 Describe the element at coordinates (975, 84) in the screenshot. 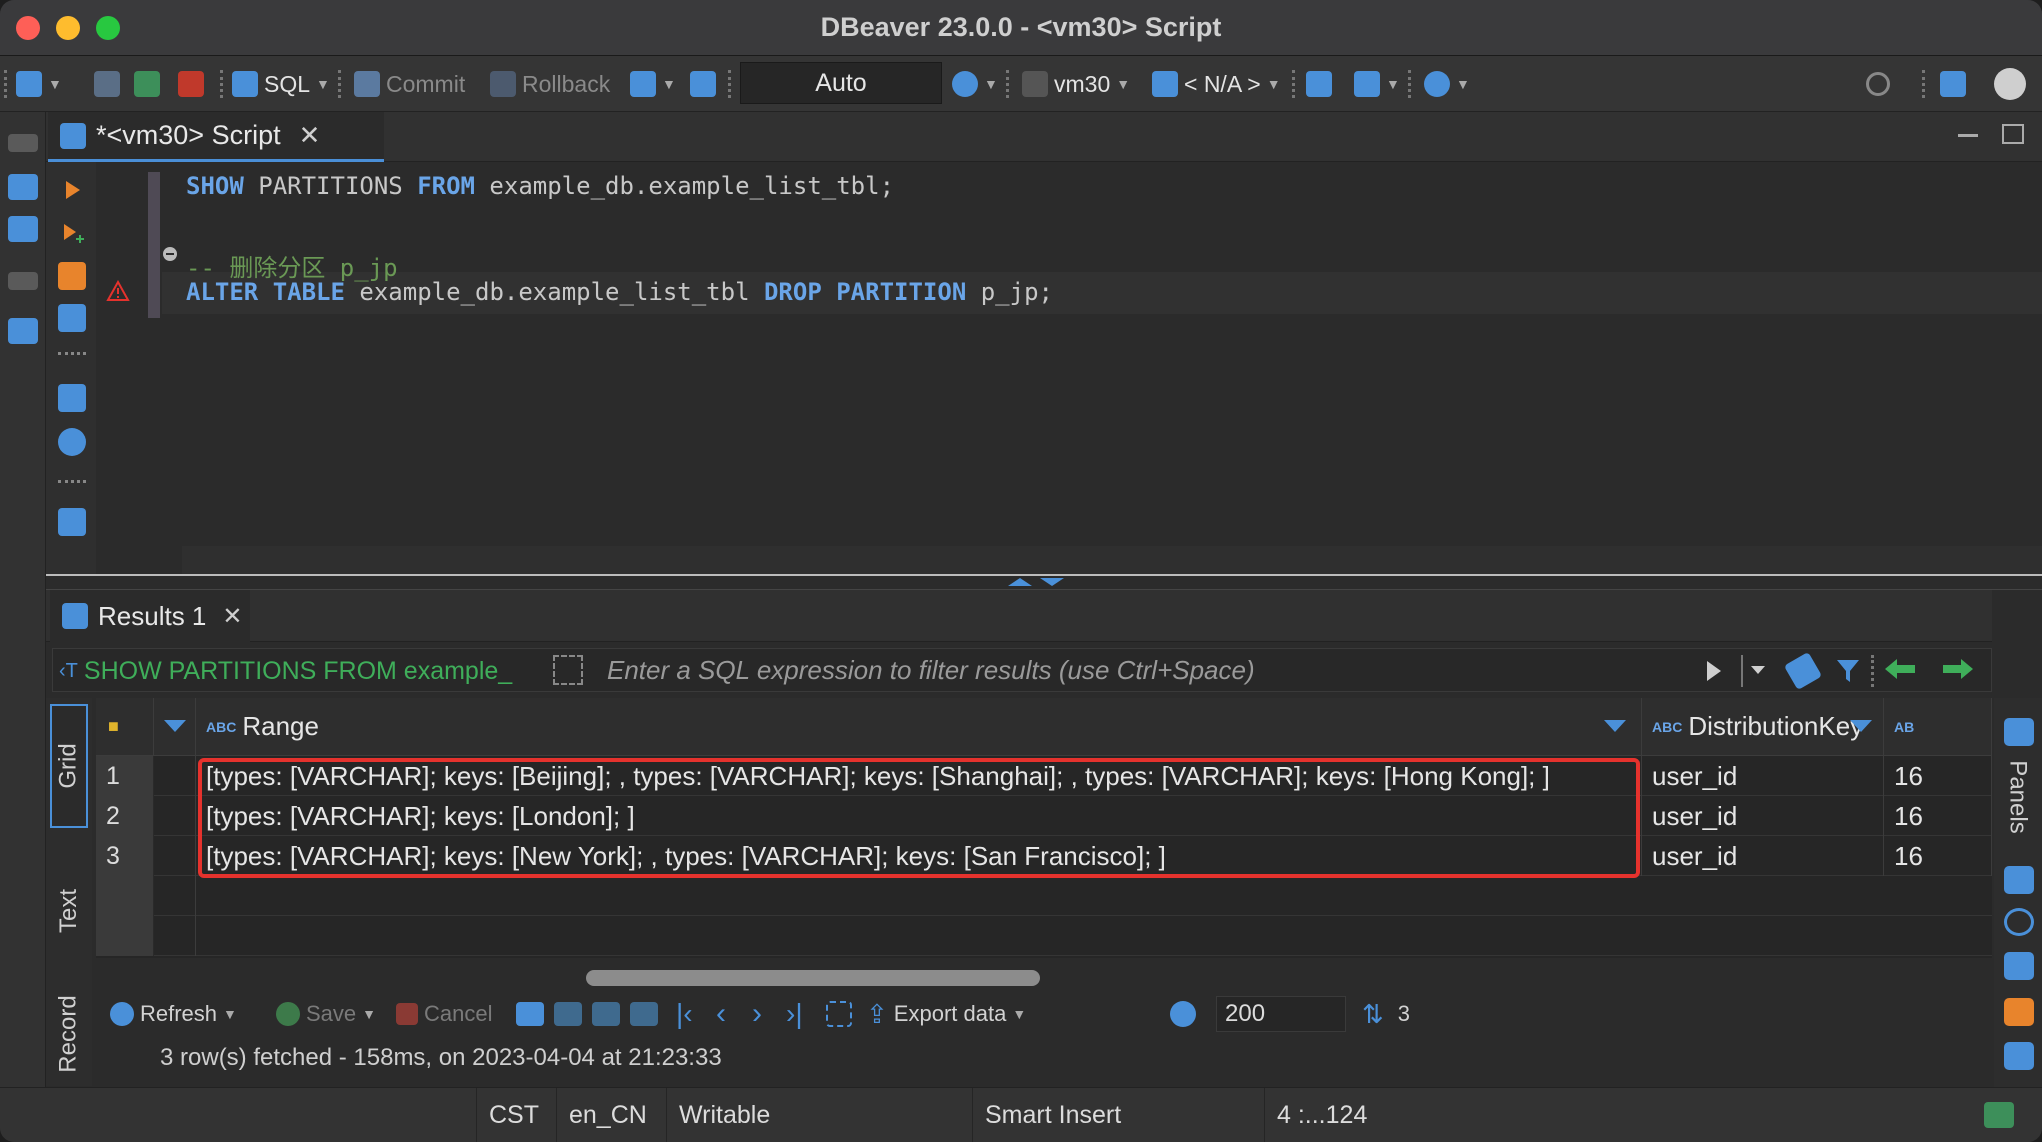

I see `history-button: ▼` at that location.